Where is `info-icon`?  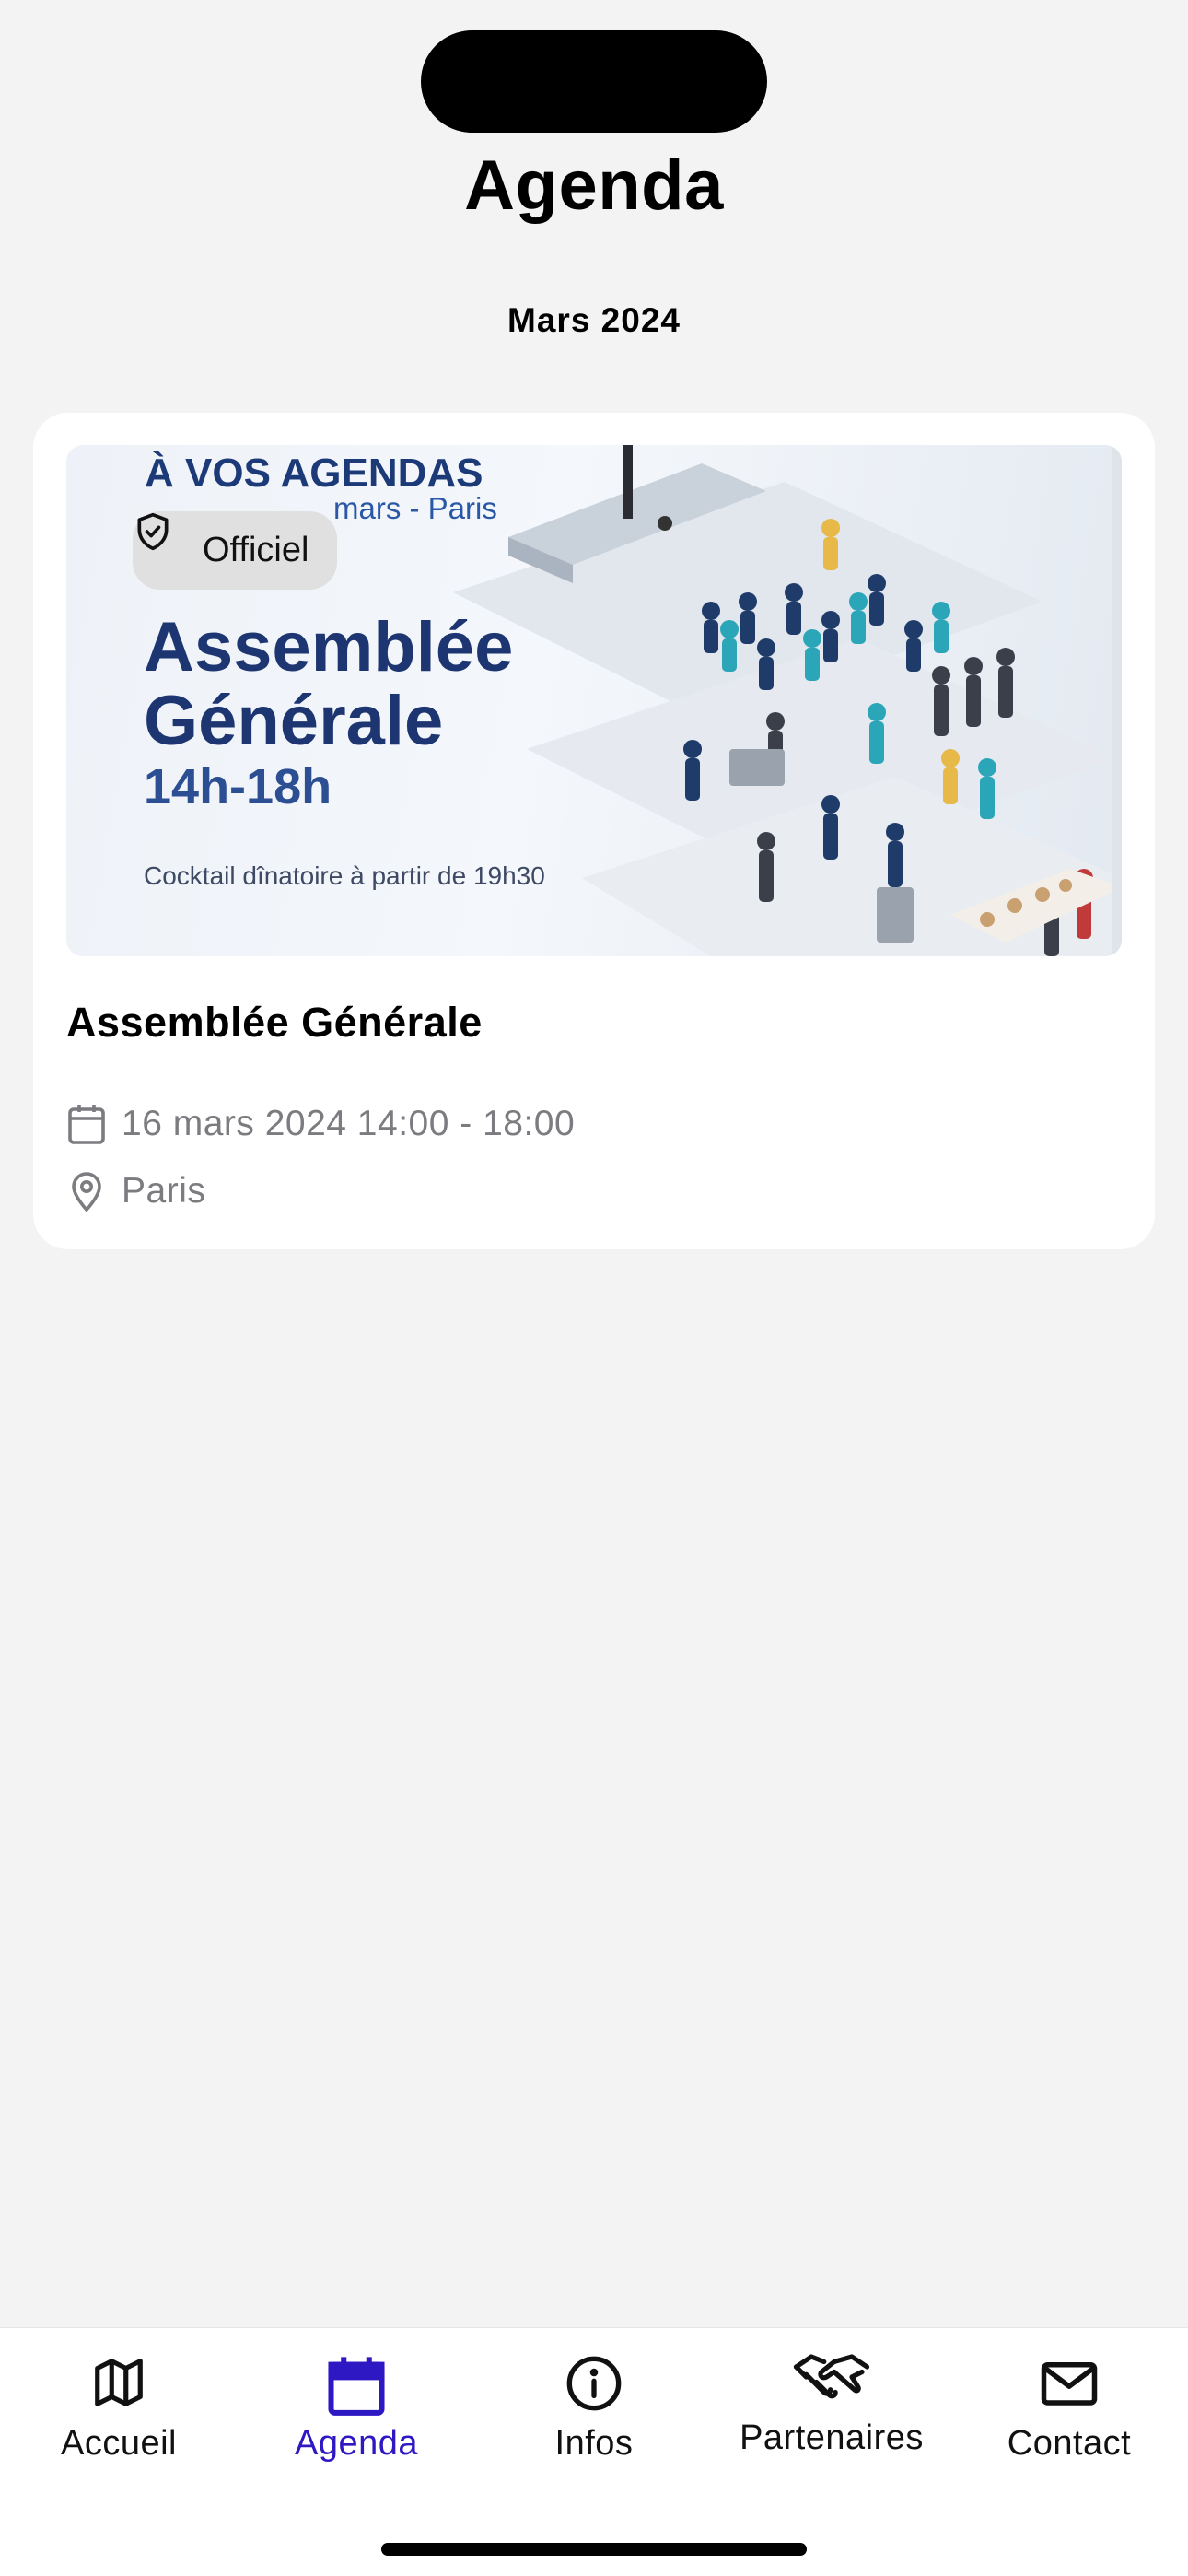 info-icon is located at coordinates (594, 2388).